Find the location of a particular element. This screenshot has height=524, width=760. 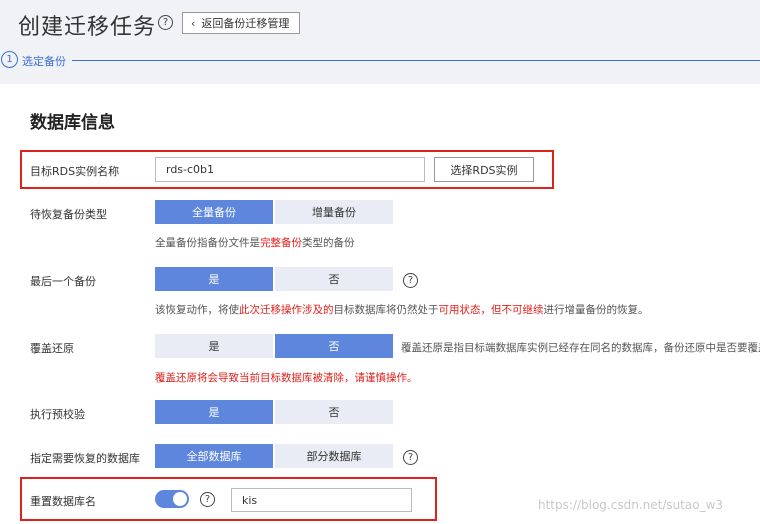

hint-text: 全量备份指备份文件是 is located at coordinates (207, 243).